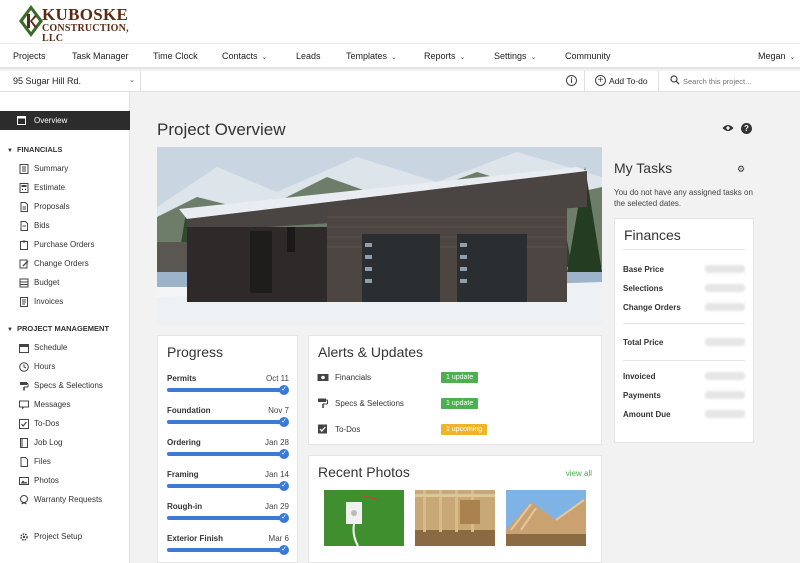 Image resolution: width=800 pixels, height=563 pixels. What do you see at coordinates (85, 14) in the screenshot?
I see `logo-line1: KUBOSKE` at bounding box center [85, 14].